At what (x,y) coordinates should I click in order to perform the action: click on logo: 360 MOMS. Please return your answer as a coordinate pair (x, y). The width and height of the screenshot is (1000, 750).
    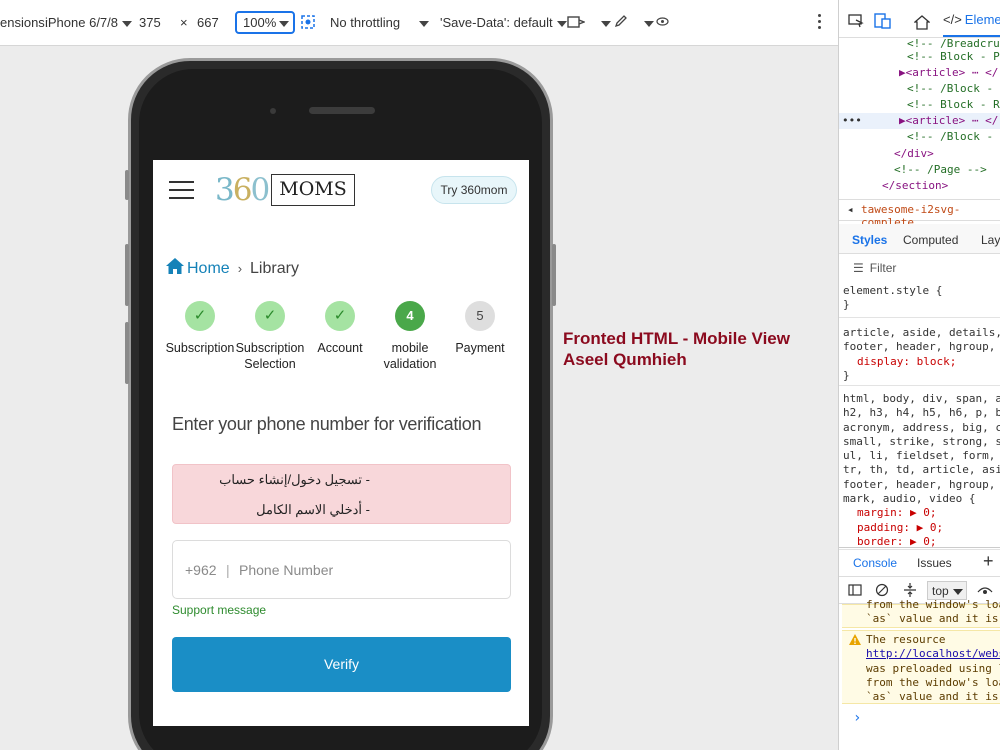
    Looking at the image, I should click on (287, 190).